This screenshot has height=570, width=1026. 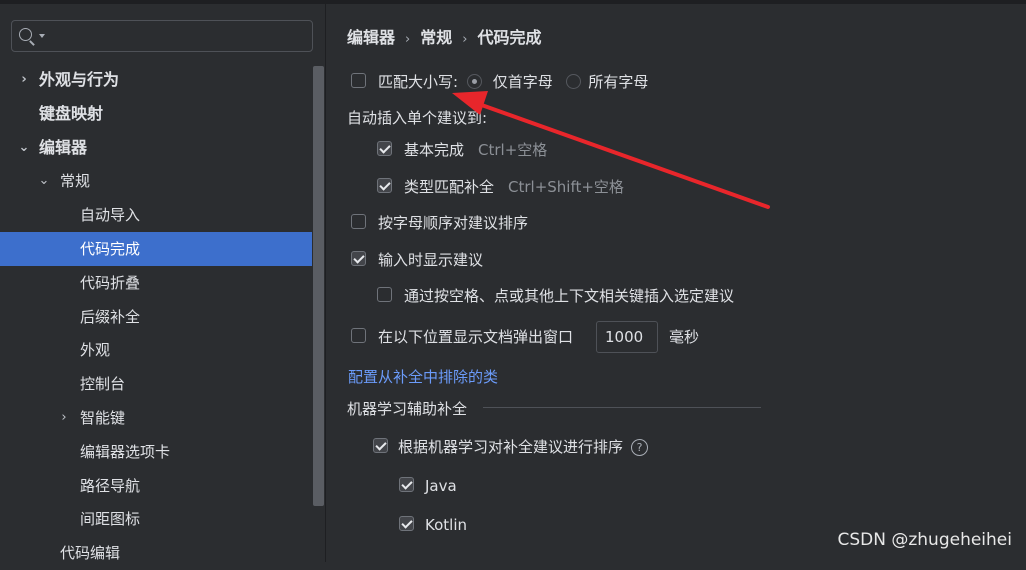 What do you see at coordinates (156, 350) in the screenshot?
I see `tree-item-appearance-sub: 外观` at bounding box center [156, 350].